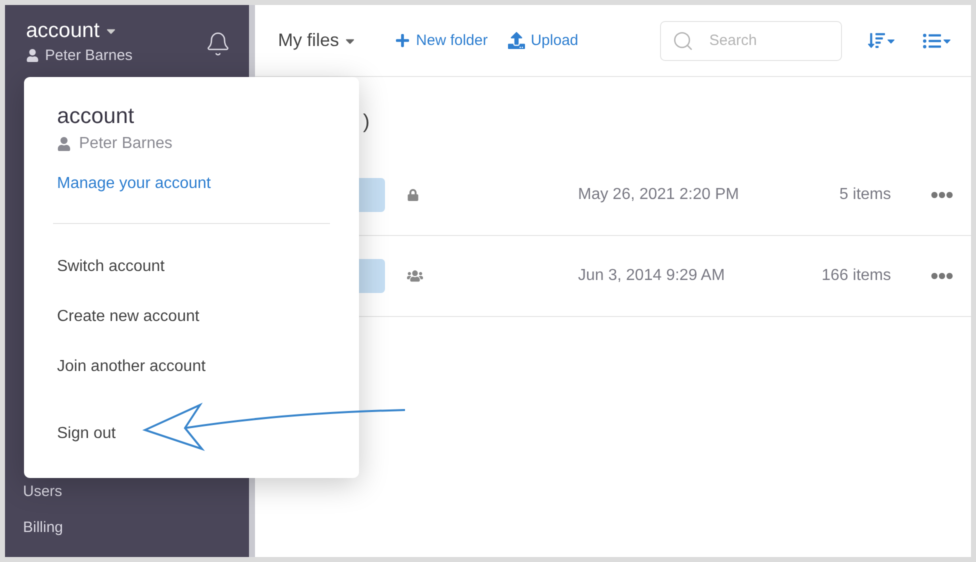  I want to click on new-folder-button: New folder, so click(441, 40).